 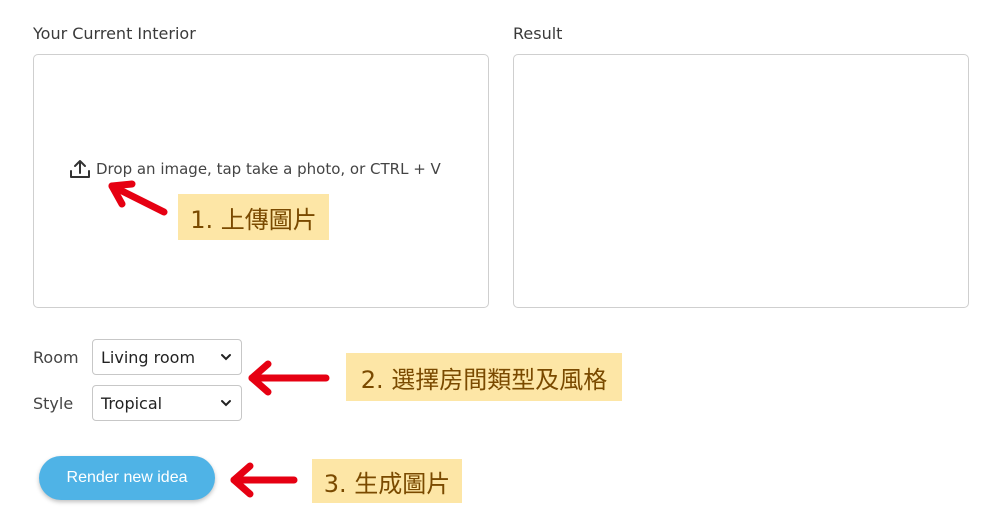 What do you see at coordinates (132, 403) in the screenshot?
I see `style-select-value: Tropical` at bounding box center [132, 403].